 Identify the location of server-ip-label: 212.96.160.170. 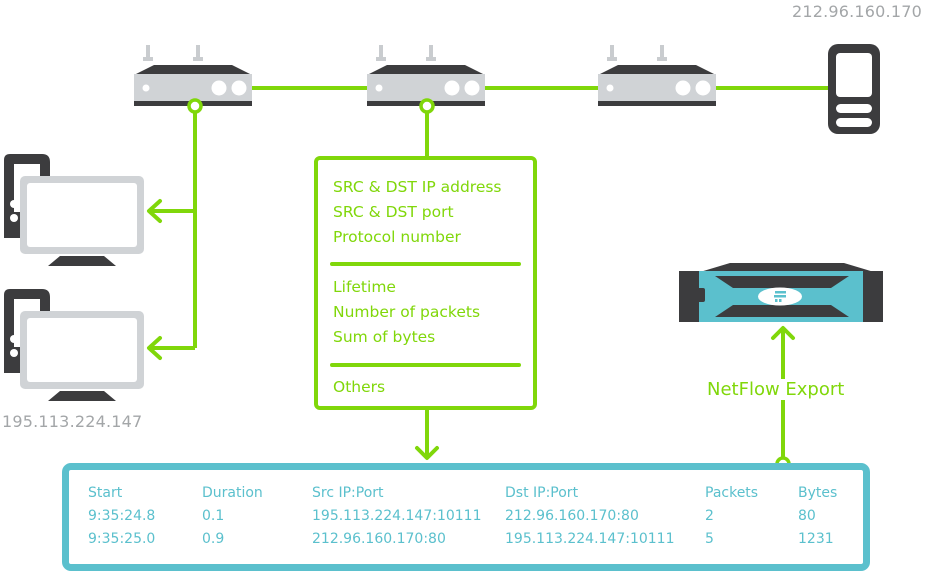
(856, 11).